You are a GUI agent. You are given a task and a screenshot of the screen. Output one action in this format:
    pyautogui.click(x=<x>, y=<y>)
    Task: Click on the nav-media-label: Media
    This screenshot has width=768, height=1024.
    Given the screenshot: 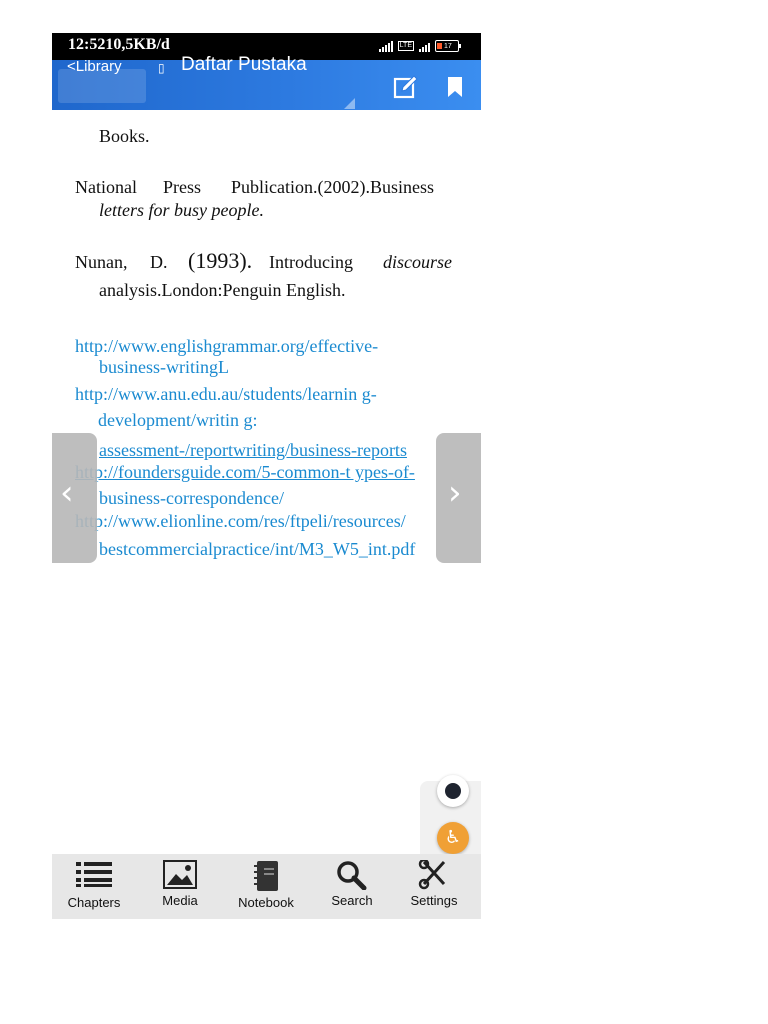 What is the action you would take?
    pyautogui.click(x=180, y=900)
    